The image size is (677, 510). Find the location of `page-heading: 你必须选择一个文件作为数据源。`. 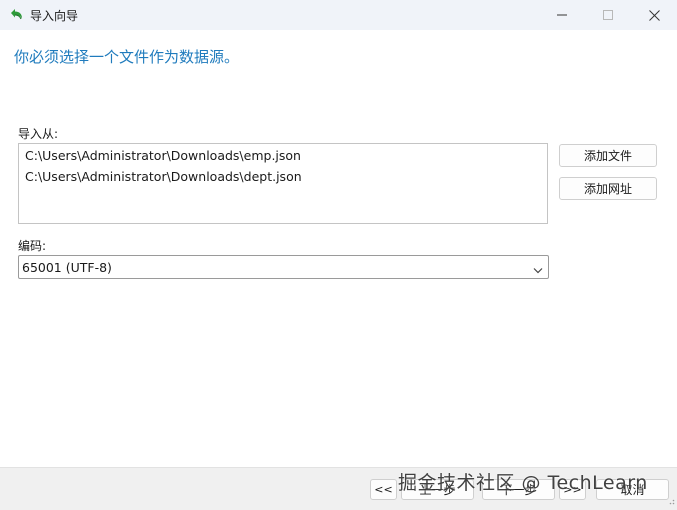

page-heading: 你必须选择一个文件作为数据源。 is located at coordinates (127, 57).